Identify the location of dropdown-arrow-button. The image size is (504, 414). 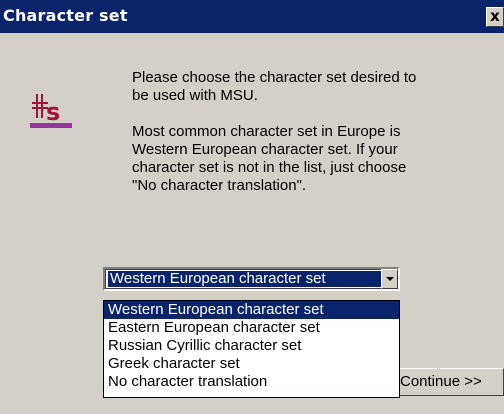
(389, 279).